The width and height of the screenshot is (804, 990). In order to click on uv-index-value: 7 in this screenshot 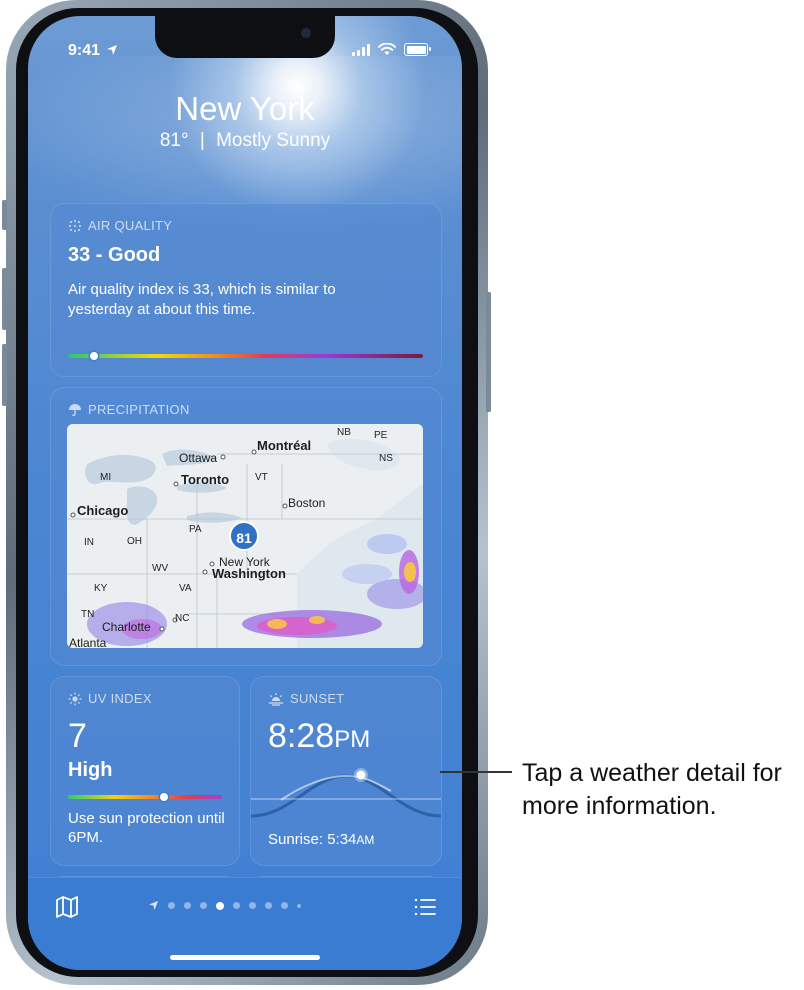, I will do `click(77, 736)`.